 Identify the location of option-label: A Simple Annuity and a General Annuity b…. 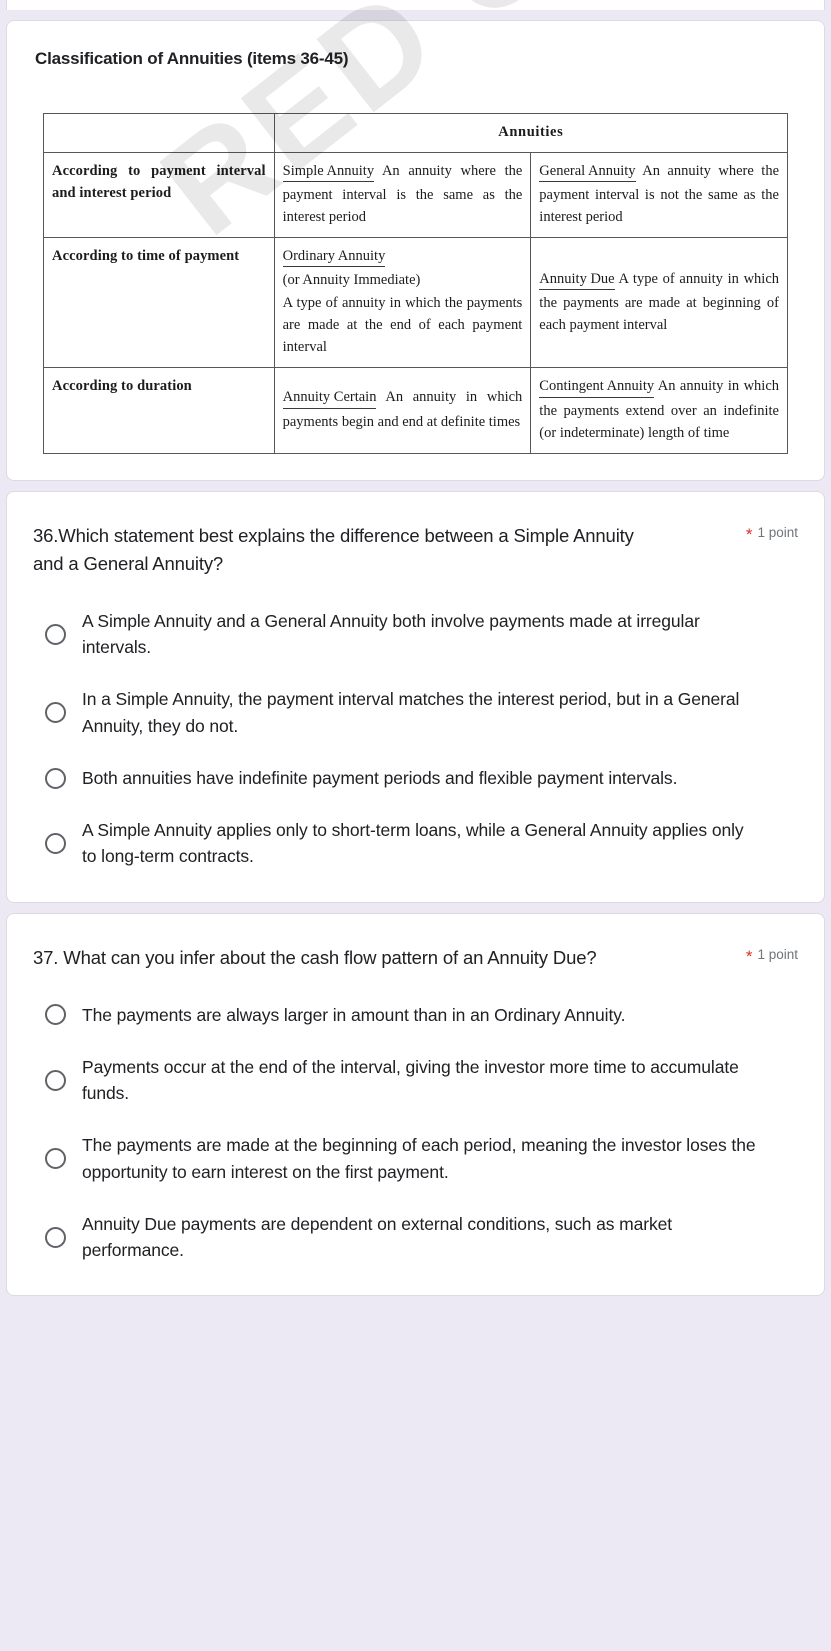
(391, 634).